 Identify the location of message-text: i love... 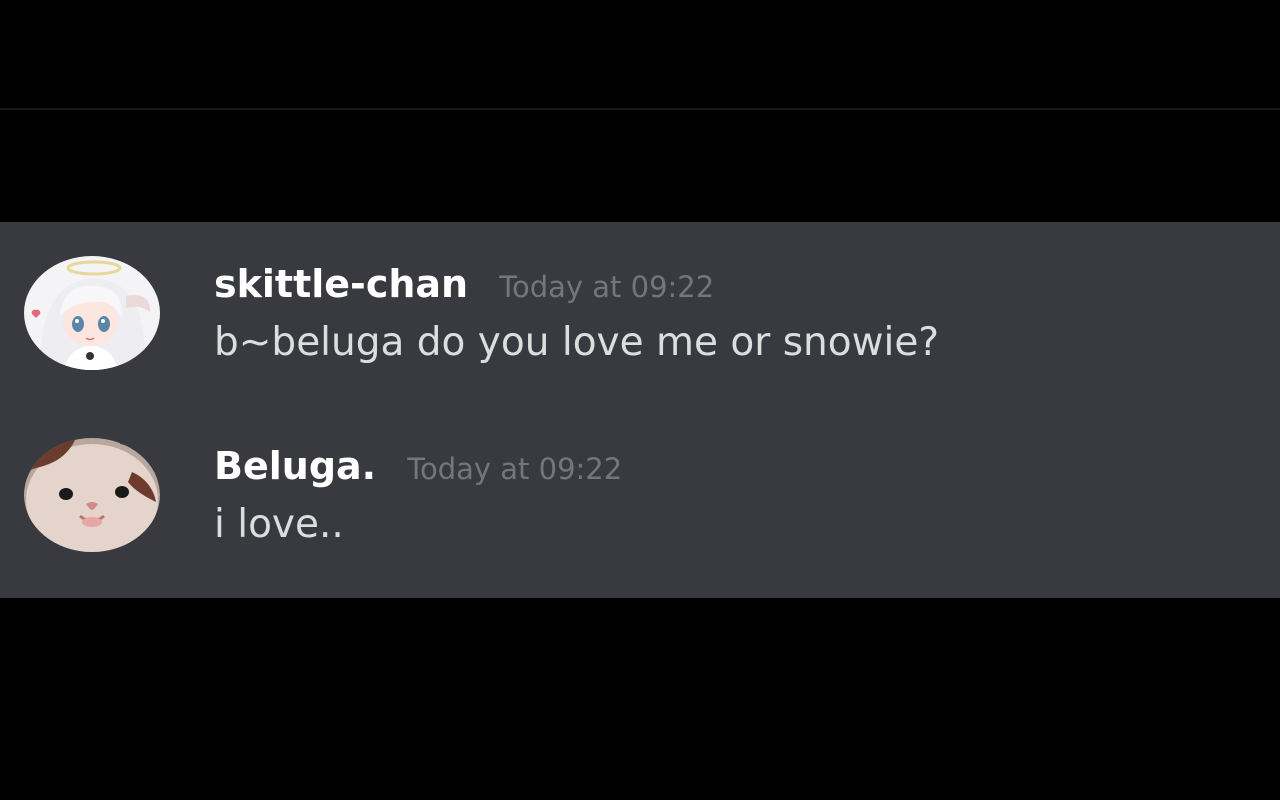
(279, 524).